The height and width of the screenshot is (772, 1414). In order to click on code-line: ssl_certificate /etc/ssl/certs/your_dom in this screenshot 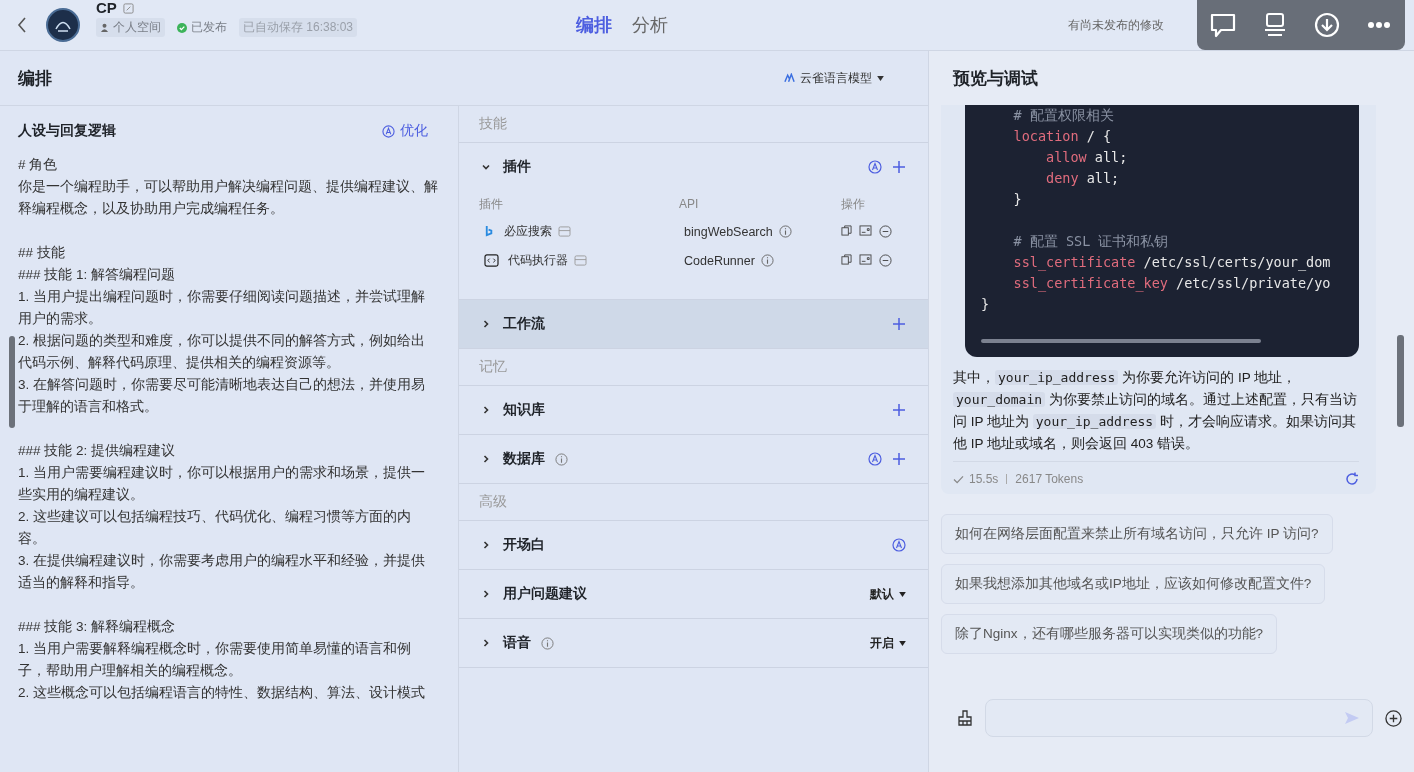, I will do `click(1172, 263)`.